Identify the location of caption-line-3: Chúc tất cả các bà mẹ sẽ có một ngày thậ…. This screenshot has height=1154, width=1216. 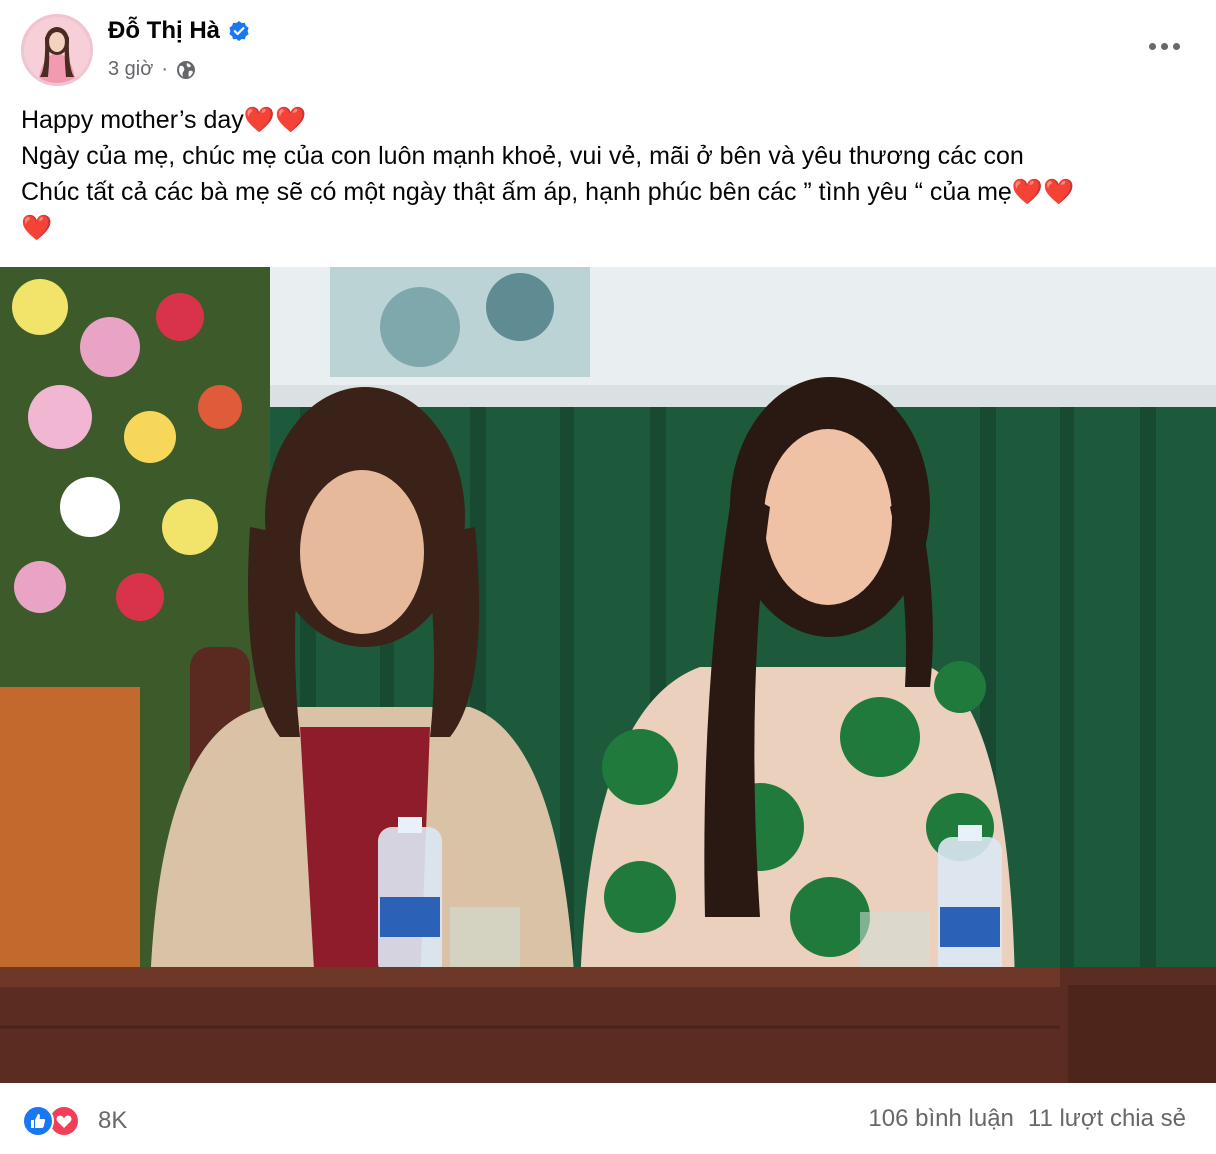
(611, 192).